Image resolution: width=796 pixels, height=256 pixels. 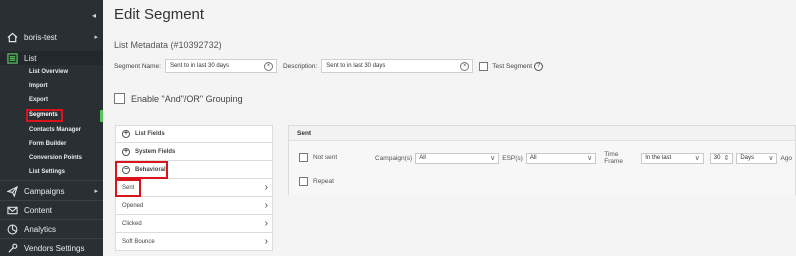 I want to click on sent-panel-header: Sent, so click(x=542, y=133).